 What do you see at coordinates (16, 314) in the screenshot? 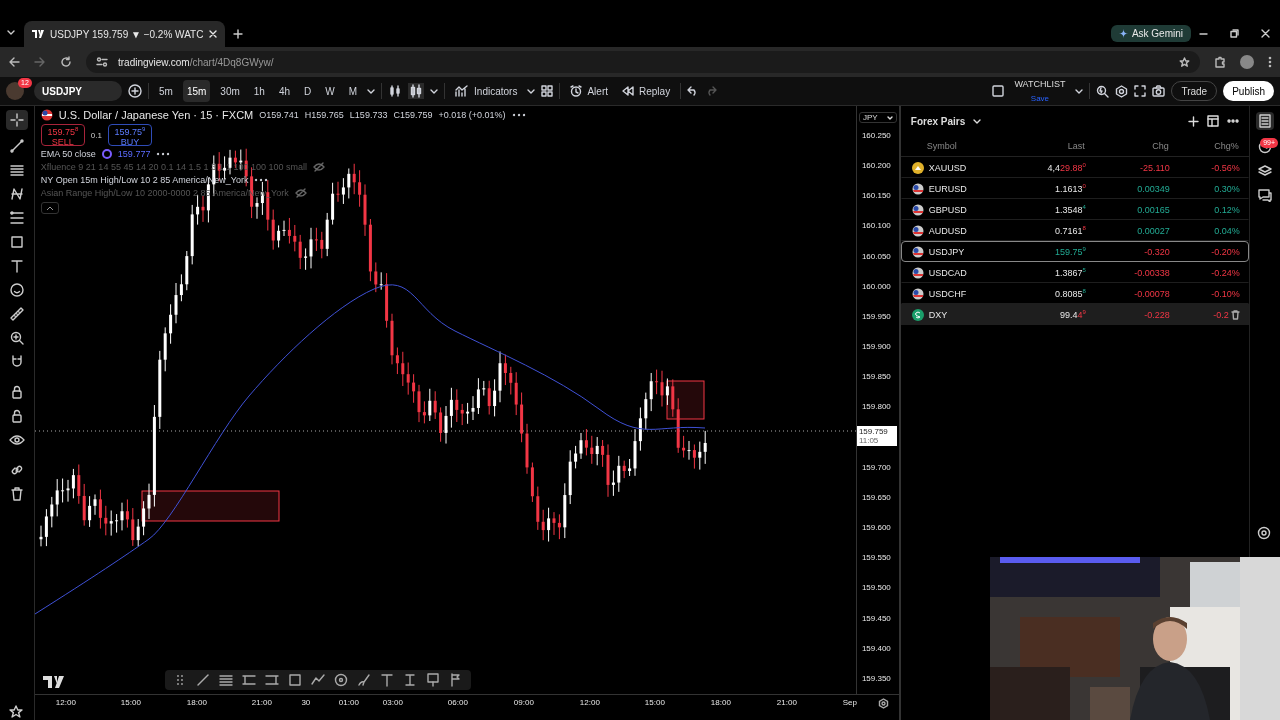
I see `ruler-icon` at bounding box center [16, 314].